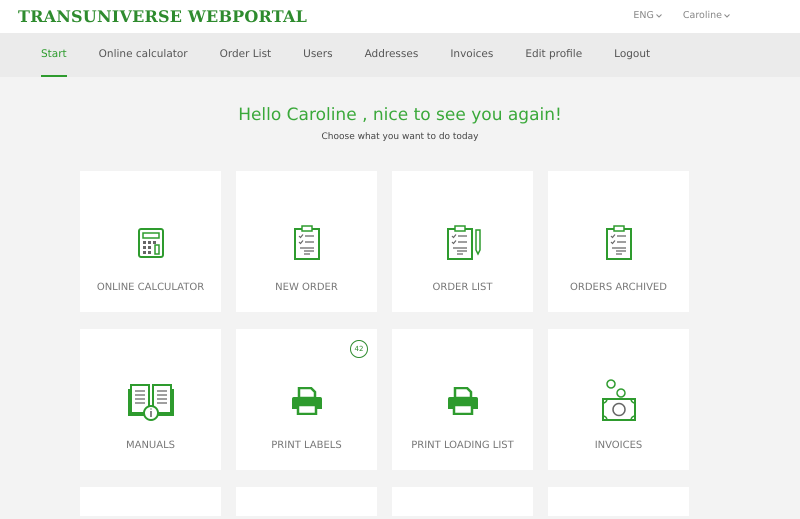 Image resolution: width=800 pixels, height=519 pixels. I want to click on nav-tab: Invoices, so click(472, 55).